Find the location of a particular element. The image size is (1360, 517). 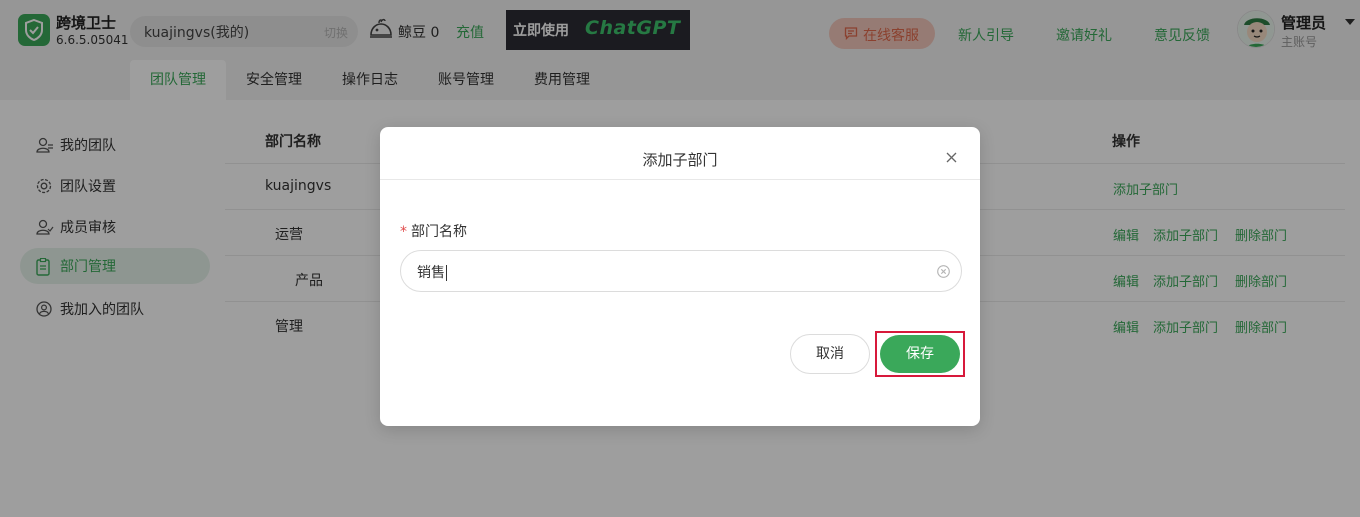

department-name-label: * 部门名称 is located at coordinates (433, 231).